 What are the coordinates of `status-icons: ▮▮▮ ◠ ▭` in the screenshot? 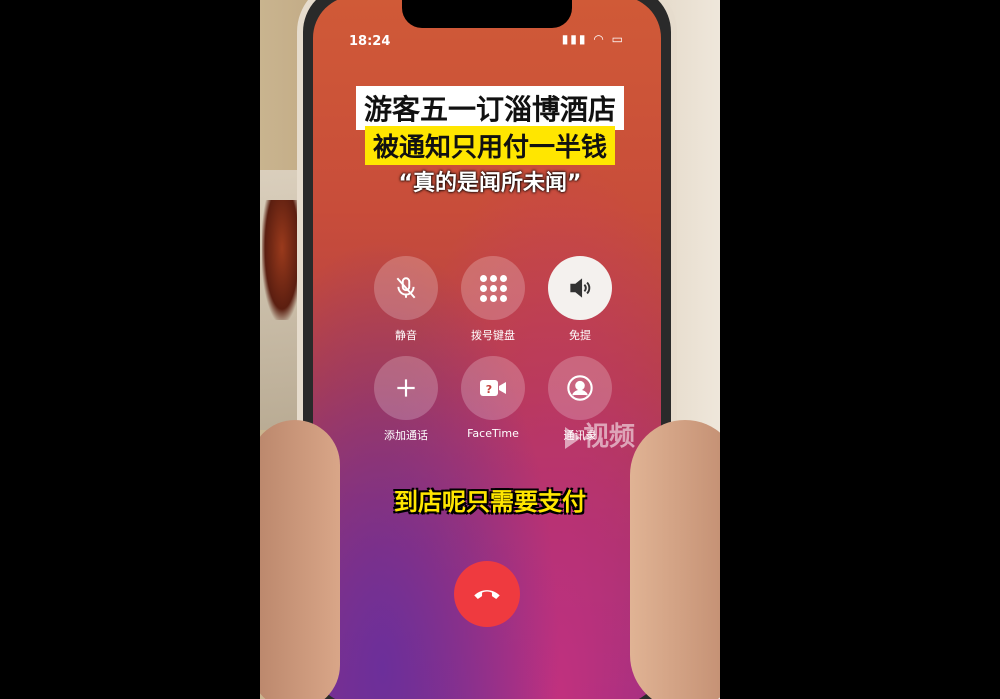 It's located at (593, 39).